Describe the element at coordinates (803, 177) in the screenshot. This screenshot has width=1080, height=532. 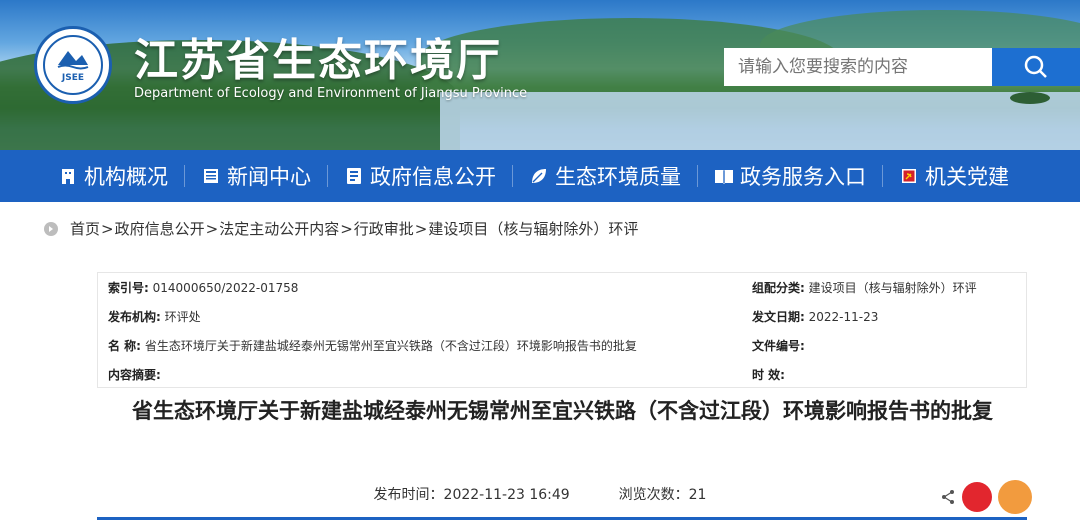
I see `nav-label: 政务服务入口` at that location.